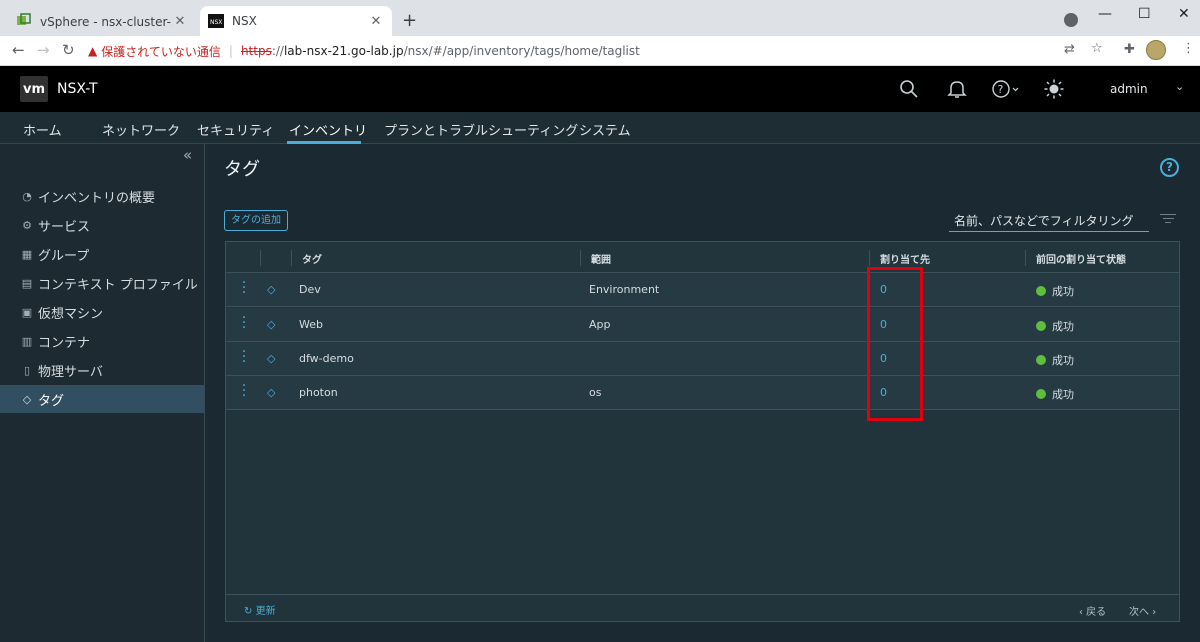 This screenshot has width=1200, height=642. I want to click on column-header-tag: タグ, so click(312, 258).